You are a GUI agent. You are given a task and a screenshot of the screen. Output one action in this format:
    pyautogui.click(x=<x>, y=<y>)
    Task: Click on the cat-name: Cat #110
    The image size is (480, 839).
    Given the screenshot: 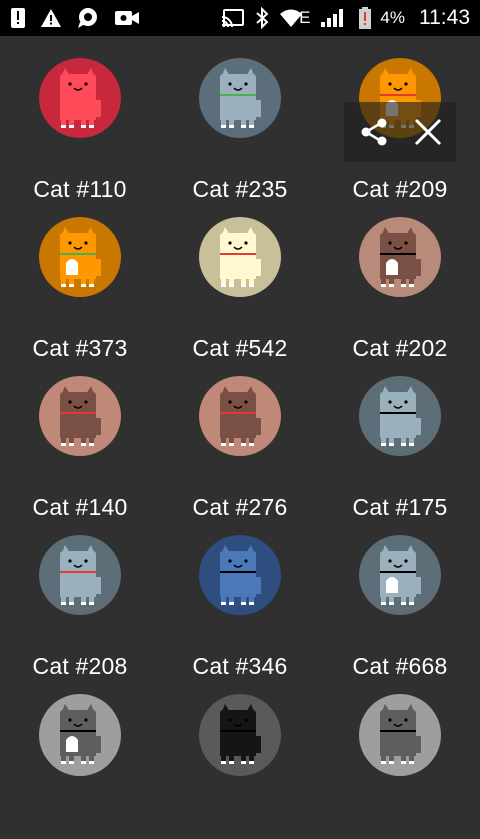 What is the action you would take?
    pyautogui.click(x=80, y=189)
    